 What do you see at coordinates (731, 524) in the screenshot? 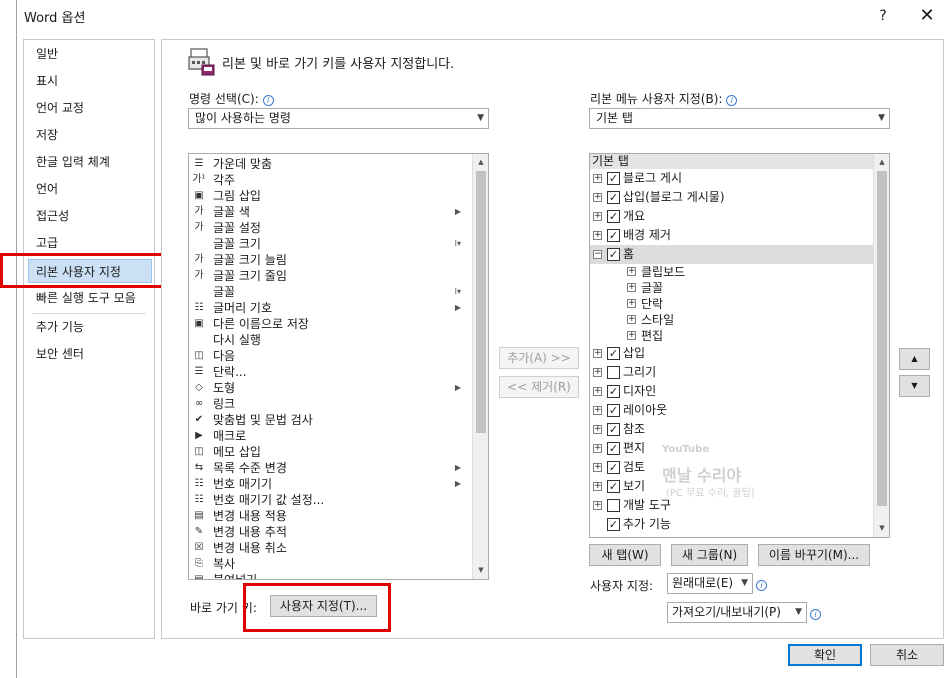
I see `tree-tab-item: ✓ 추가 기능` at bounding box center [731, 524].